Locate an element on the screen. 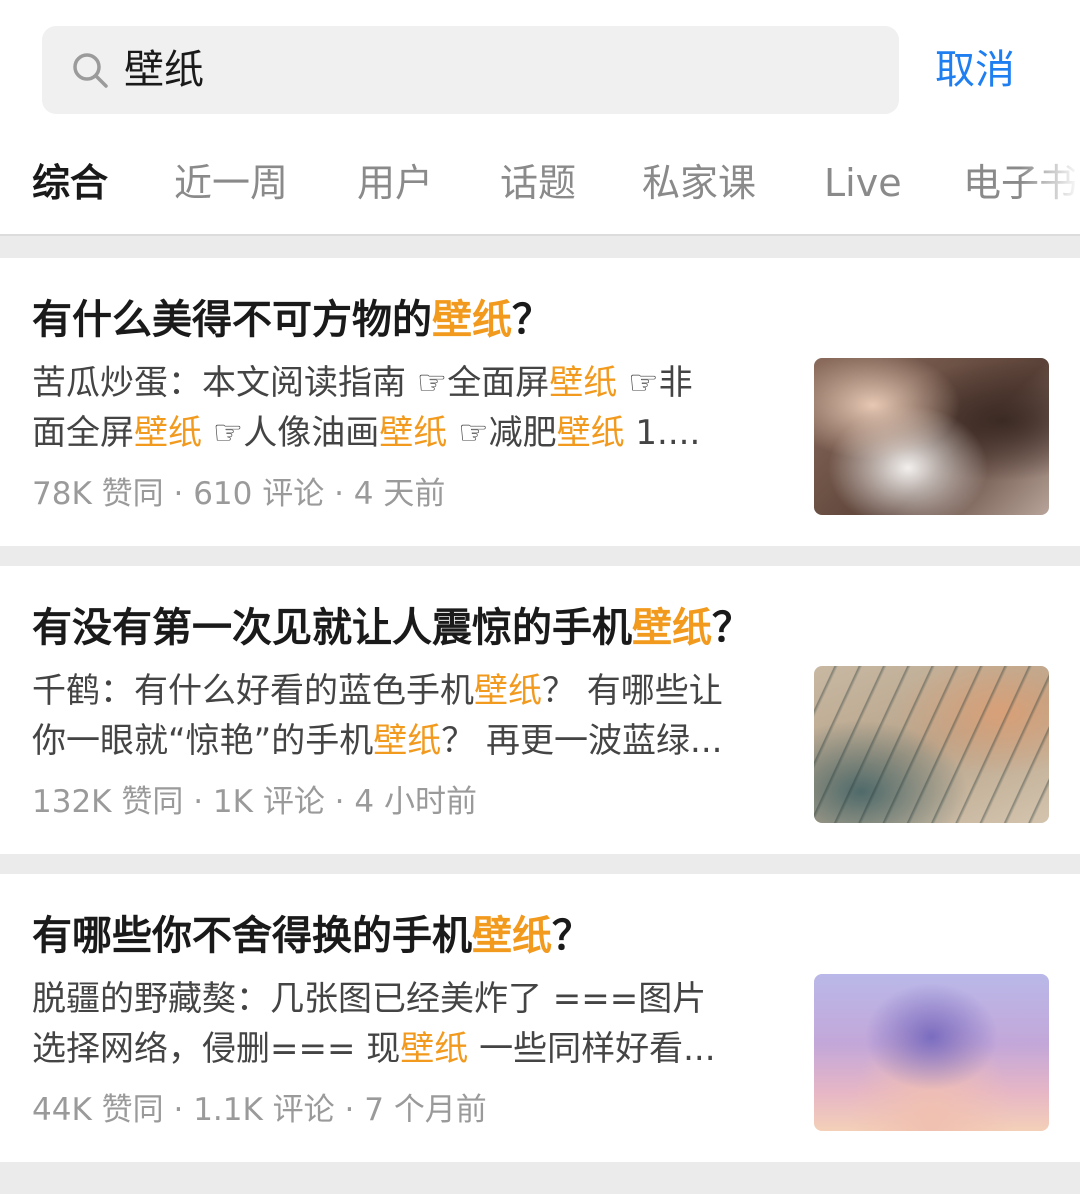 This screenshot has width=1080, height=1194. excerpt-line: 脱疆的野藏獒：几张图已经美炸了 ===图片 is located at coordinates (412, 999).